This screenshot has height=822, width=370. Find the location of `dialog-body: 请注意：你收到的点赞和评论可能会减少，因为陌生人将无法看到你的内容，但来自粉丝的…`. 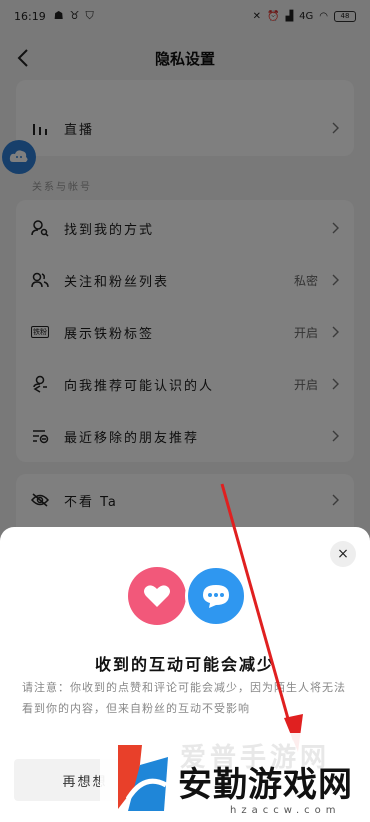

dialog-body: 请注意：你收到的点赞和评论可能会减少，因为陌生人将无法看到你的内容，但来自粉丝的… is located at coordinates (184, 698).